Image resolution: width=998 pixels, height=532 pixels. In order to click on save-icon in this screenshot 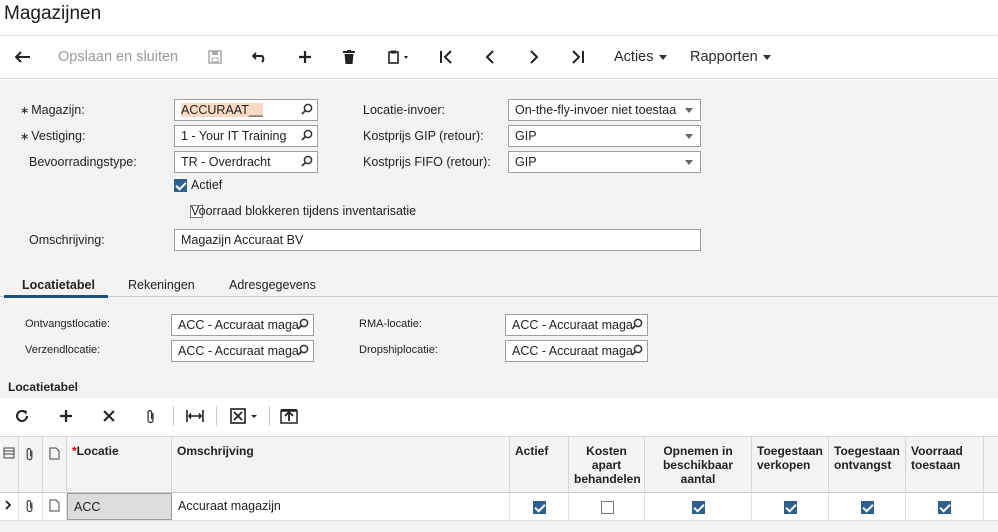, I will do `click(215, 57)`.